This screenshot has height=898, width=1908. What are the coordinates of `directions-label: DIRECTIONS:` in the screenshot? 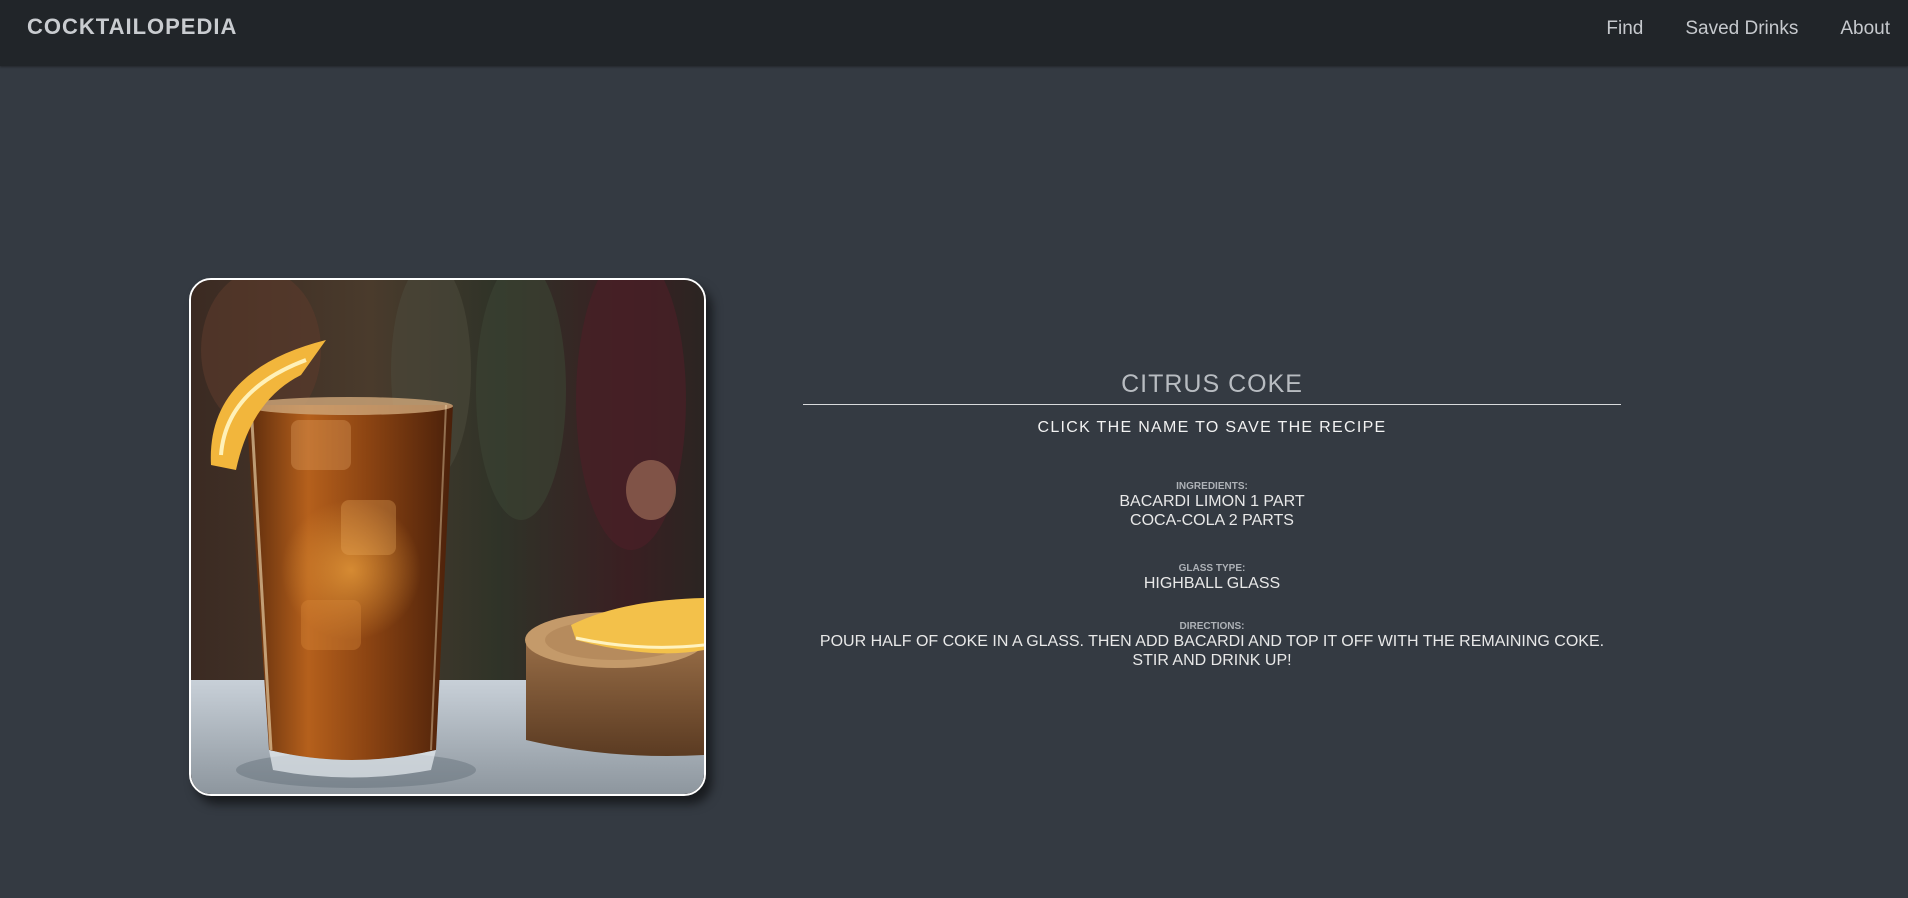 It's located at (1212, 626).